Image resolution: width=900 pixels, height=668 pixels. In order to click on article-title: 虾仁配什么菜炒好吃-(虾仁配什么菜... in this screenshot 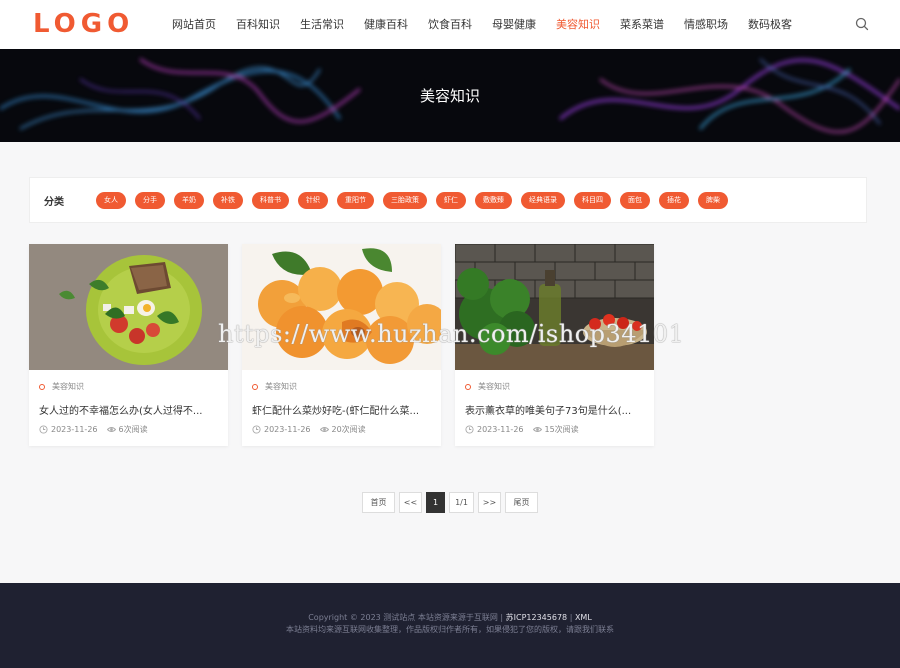, I will do `click(343, 409)`.